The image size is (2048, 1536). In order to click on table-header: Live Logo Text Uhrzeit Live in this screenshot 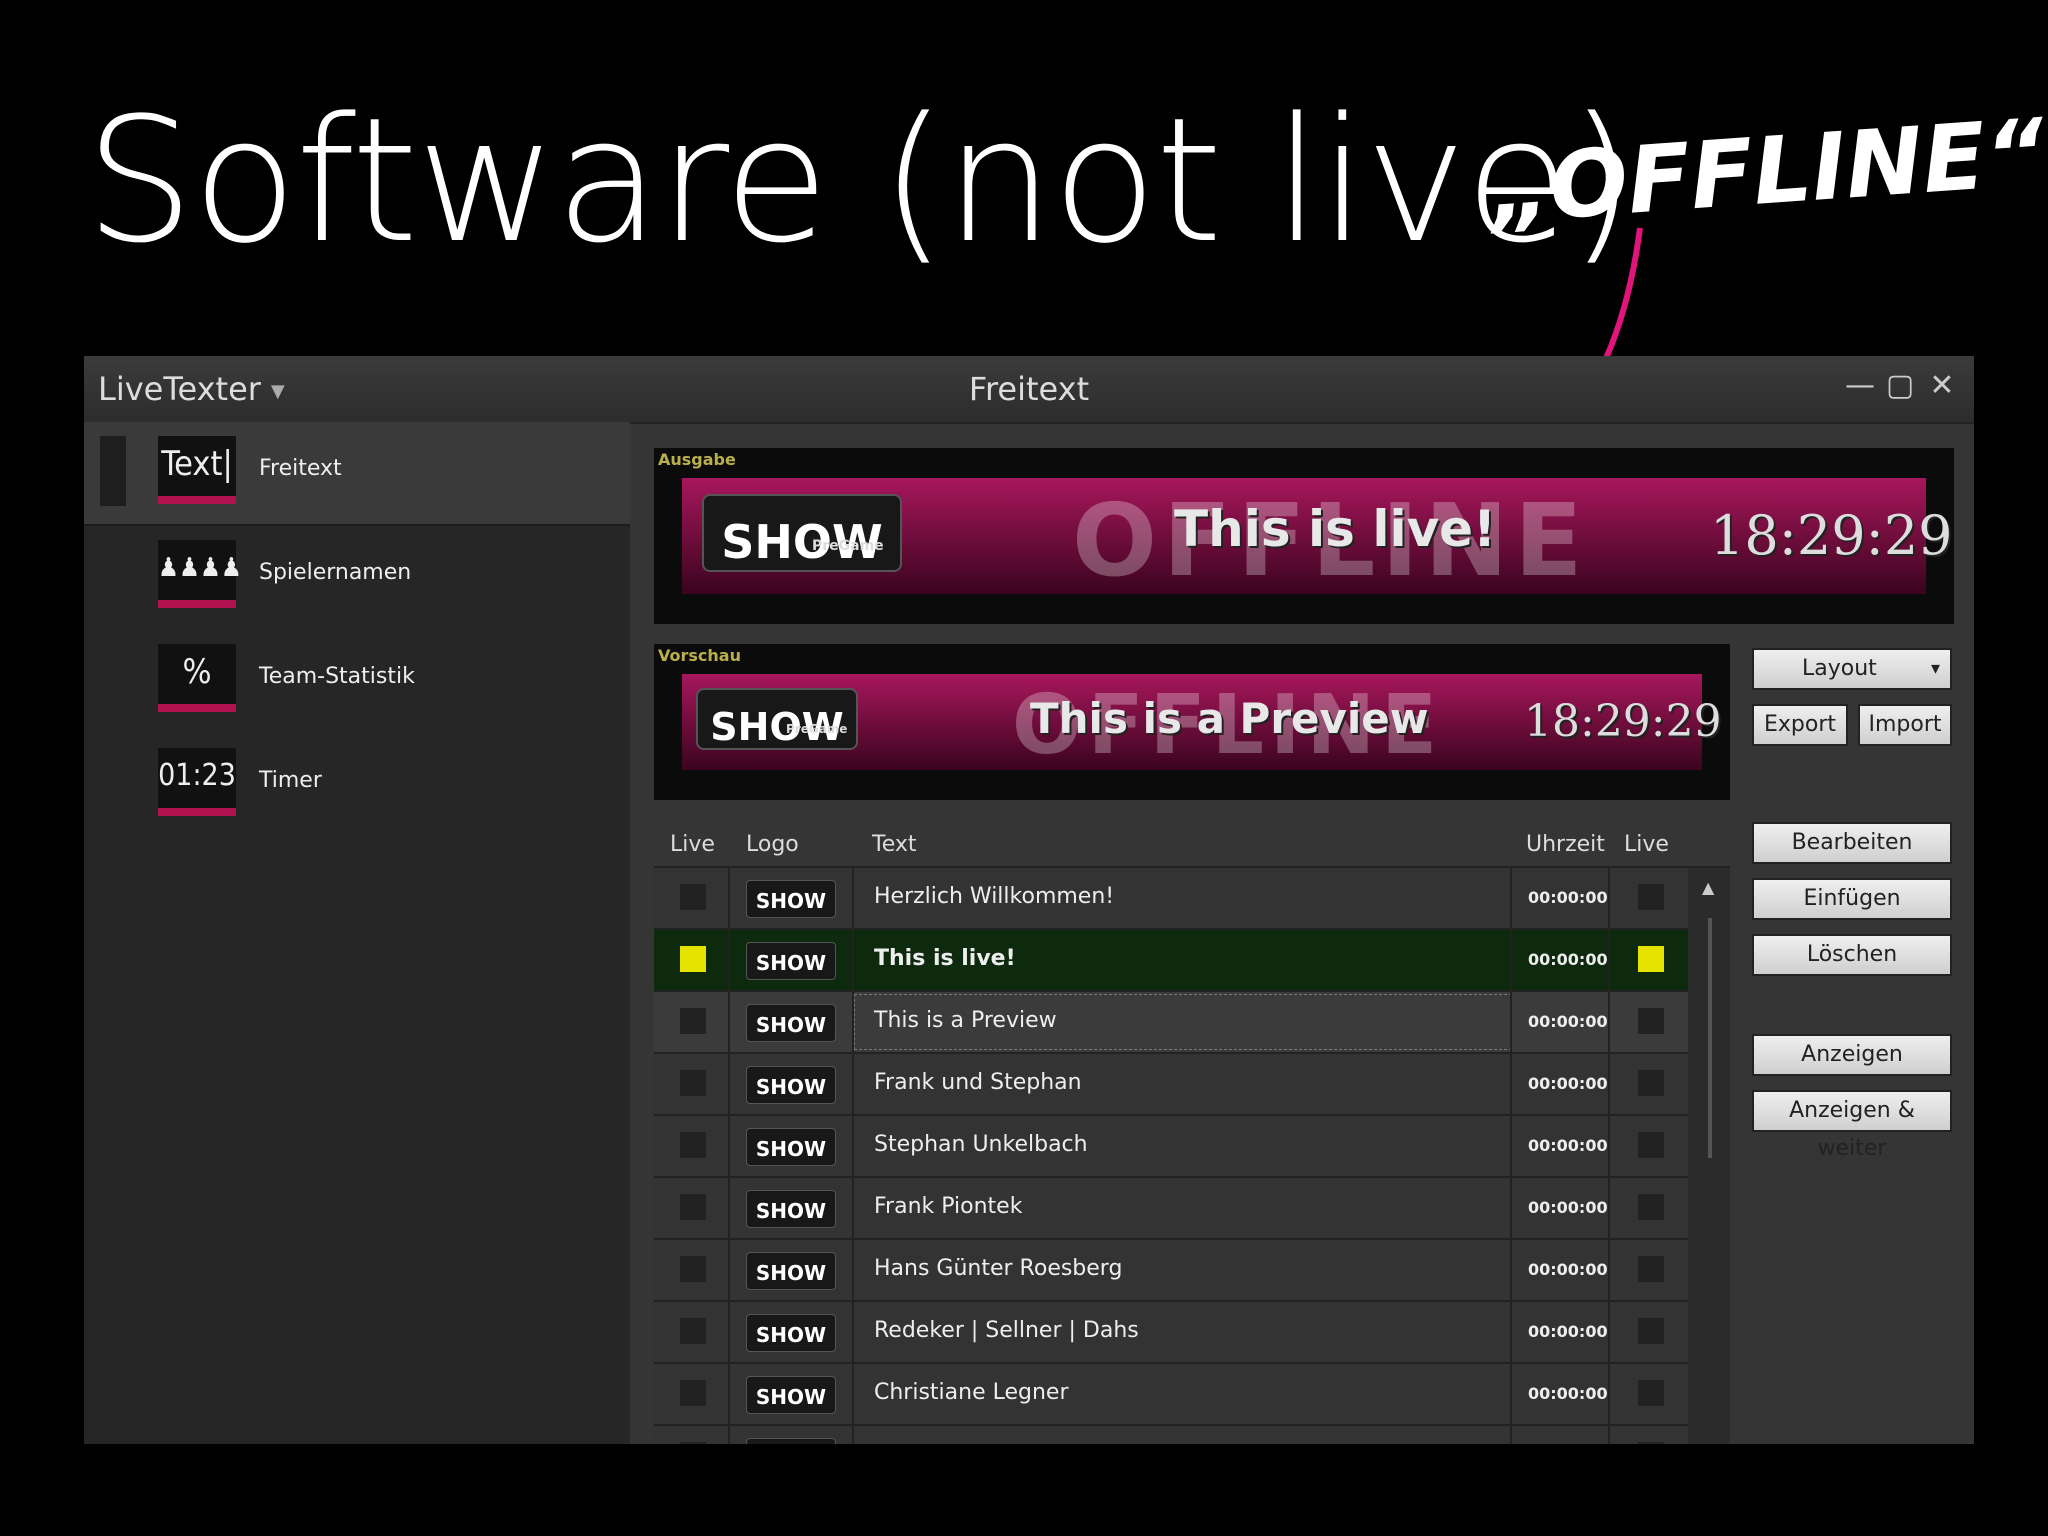, I will do `click(1192, 845)`.